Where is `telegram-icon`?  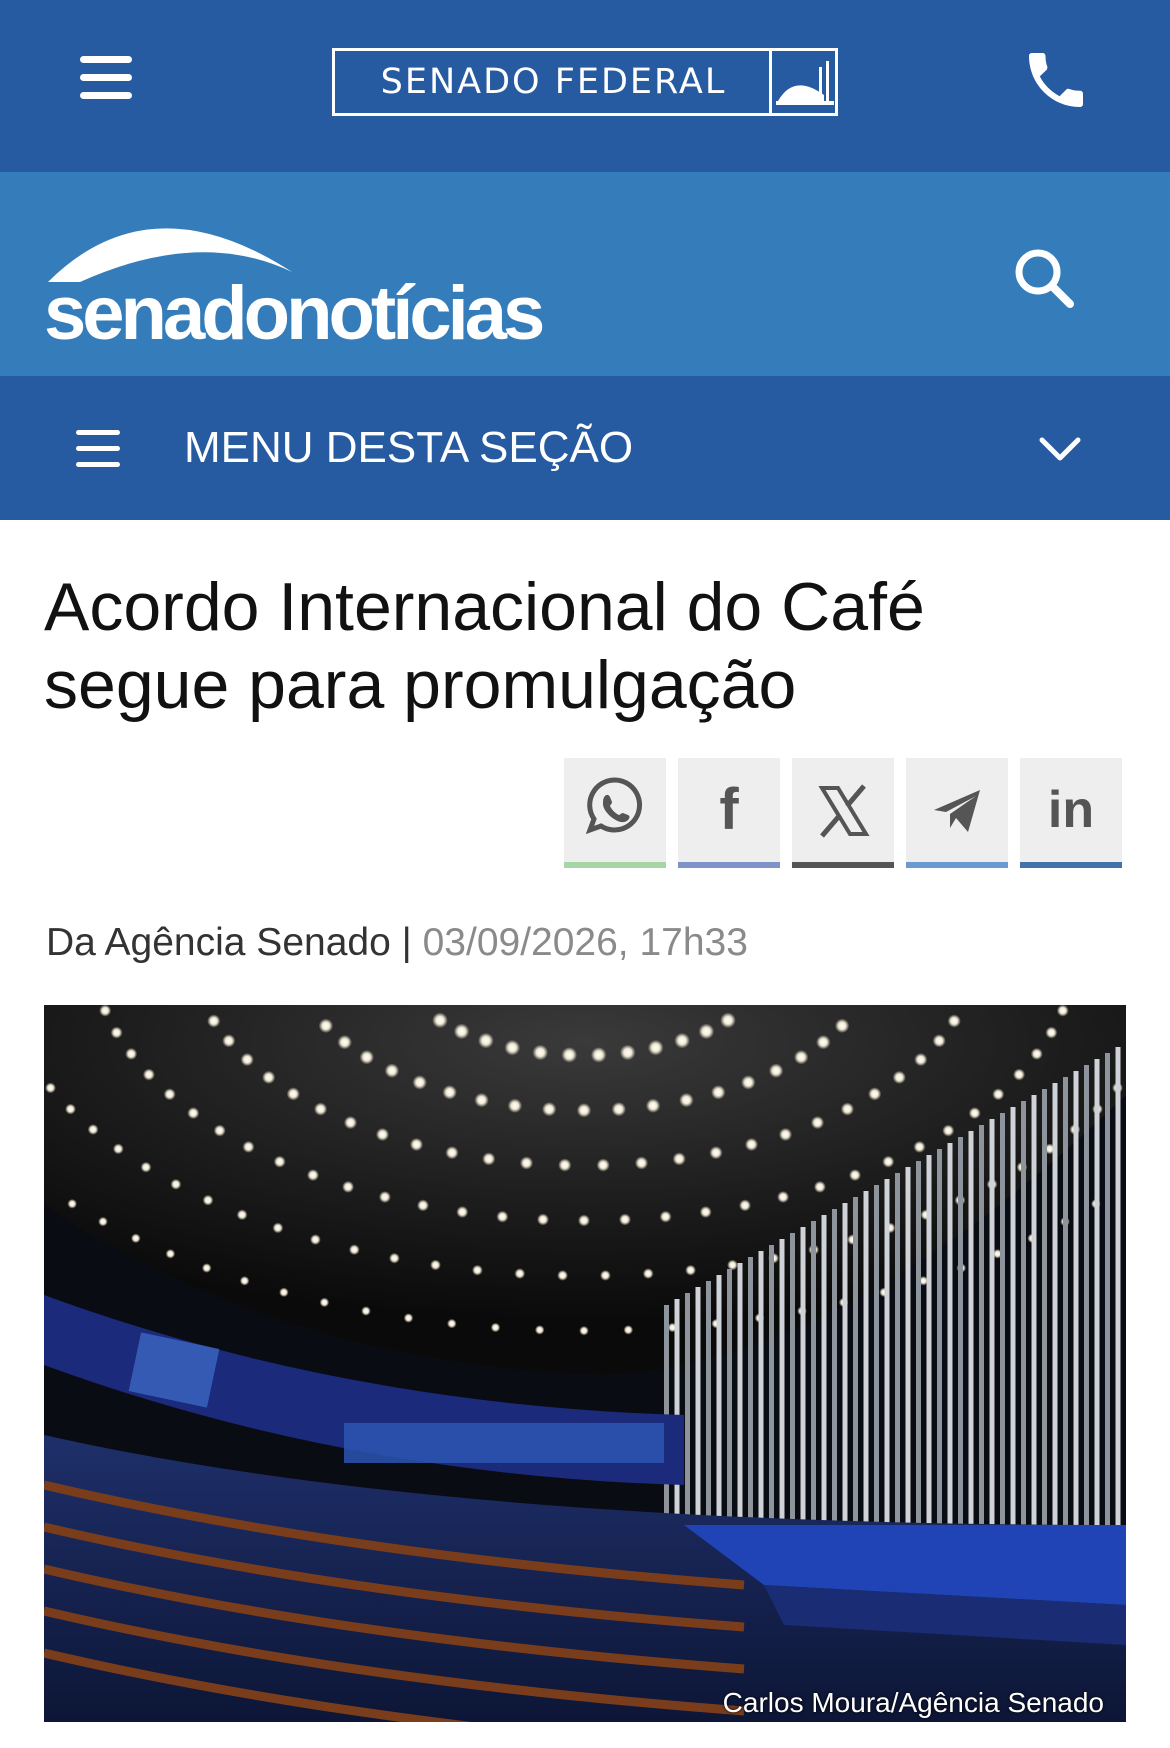 telegram-icon is located at coordinates (957, 811).